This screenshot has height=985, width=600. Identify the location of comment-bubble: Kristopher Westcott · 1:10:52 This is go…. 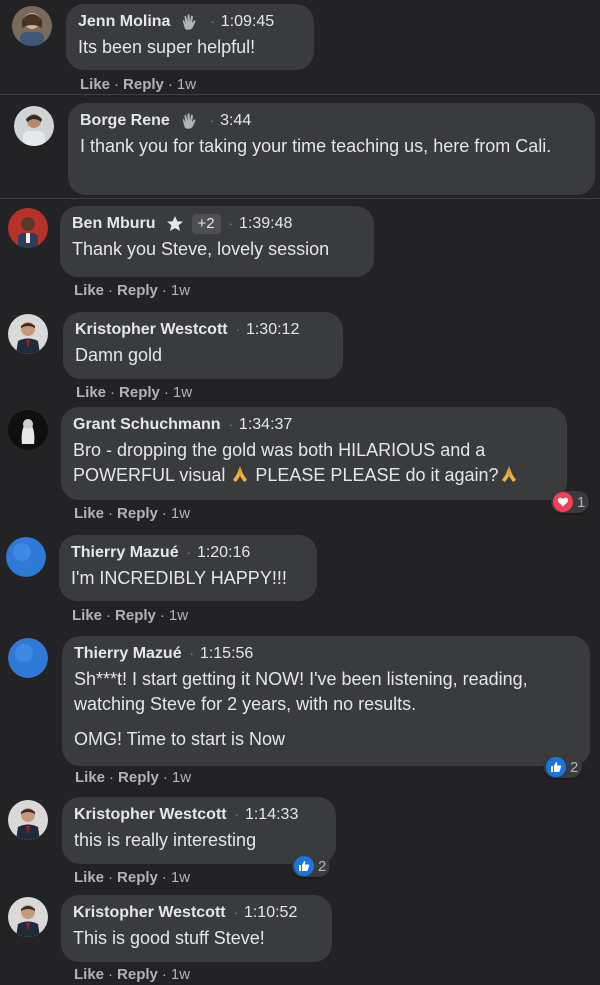
(196, 928).